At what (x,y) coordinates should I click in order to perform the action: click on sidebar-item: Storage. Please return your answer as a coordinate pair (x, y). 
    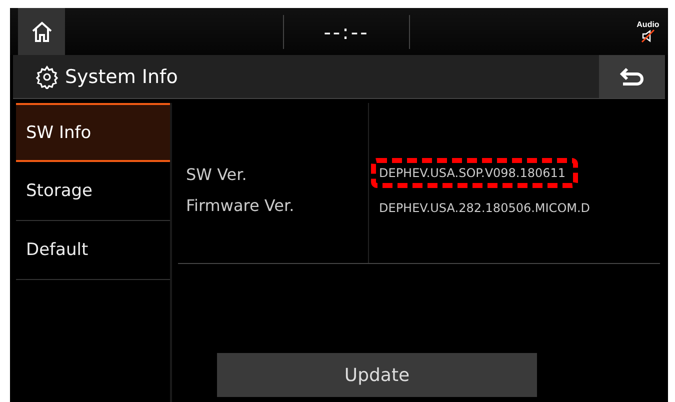
    Looking at the image, I should click on (93, 191).